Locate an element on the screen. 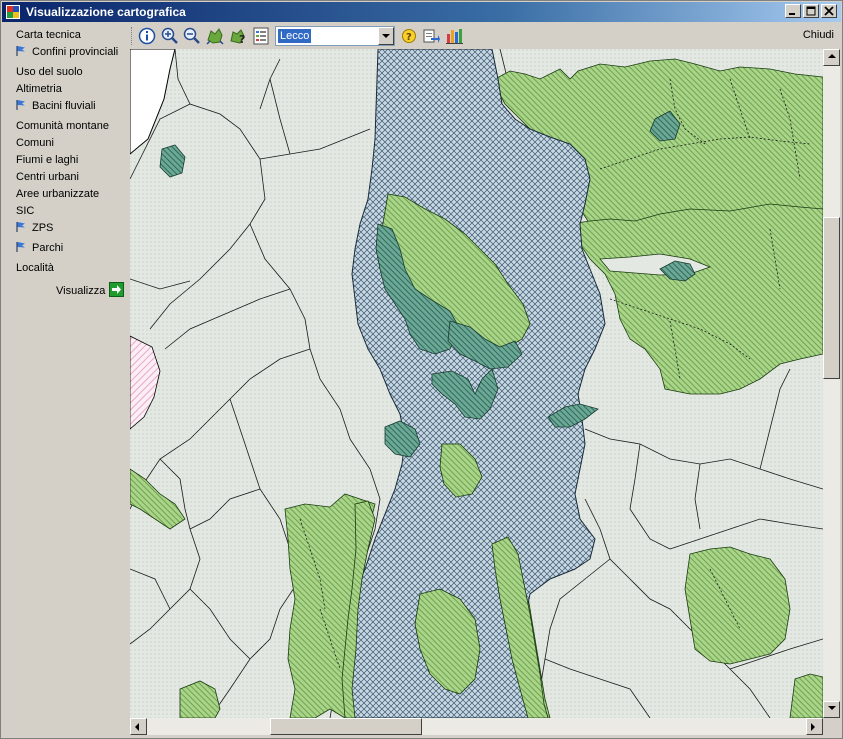 This screenshot has width=843, height=739. layer-item-altimetria: Altimetria is located at coordinates (39, 89).